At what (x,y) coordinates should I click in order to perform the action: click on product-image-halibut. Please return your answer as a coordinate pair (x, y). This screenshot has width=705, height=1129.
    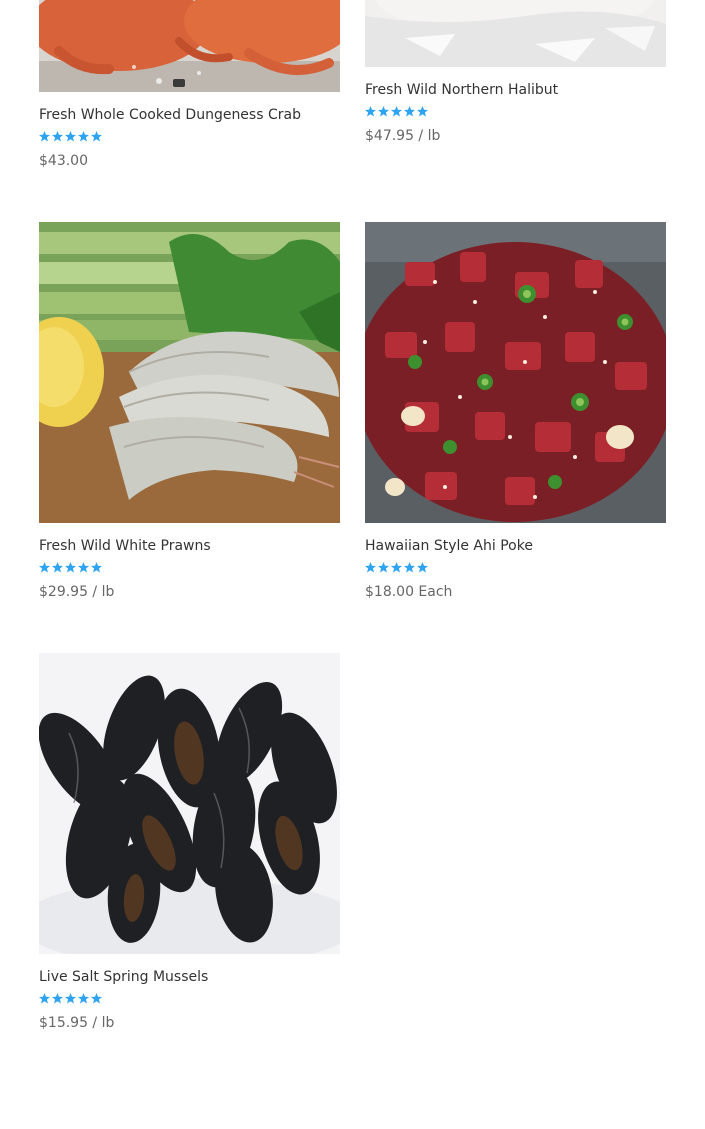
    Looking at the image, I should click on (515, 33).